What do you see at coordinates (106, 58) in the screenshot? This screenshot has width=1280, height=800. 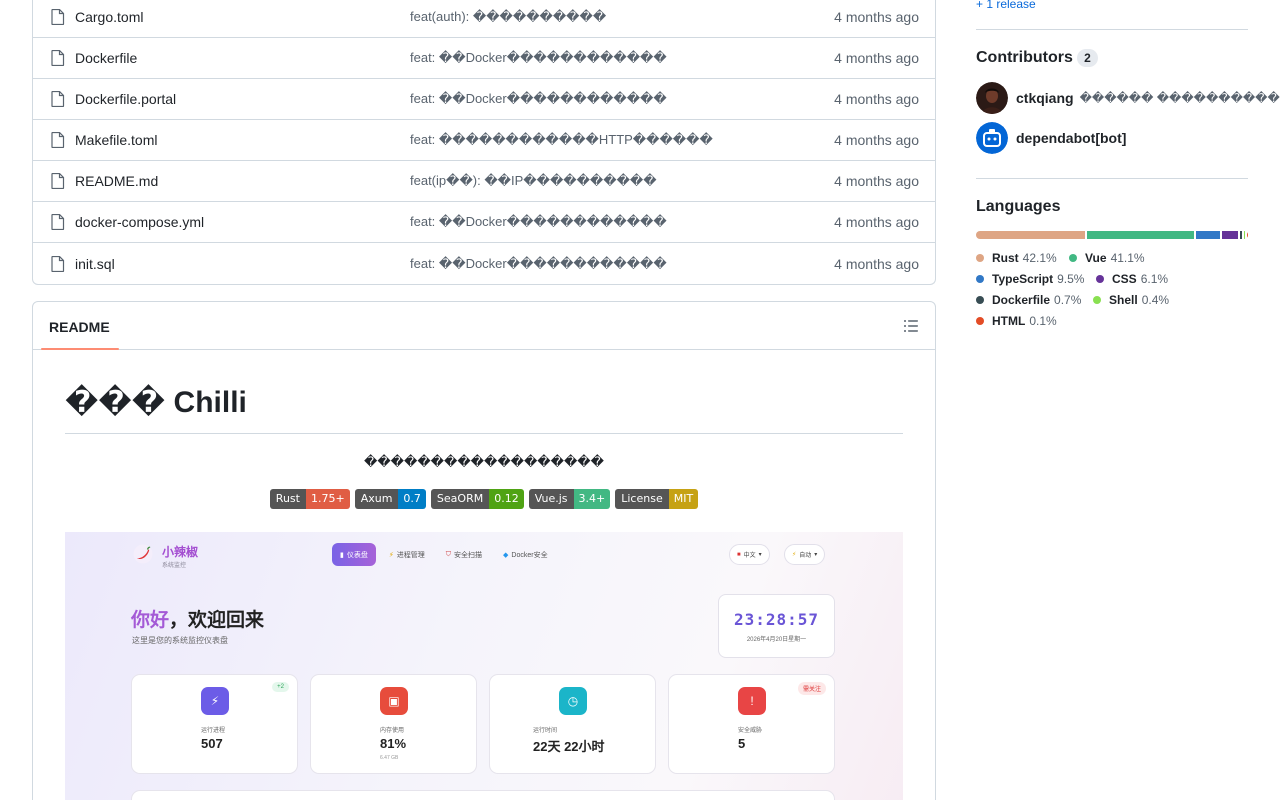 I see `file-name: Dockerfile` at bounding box center [106, 58].